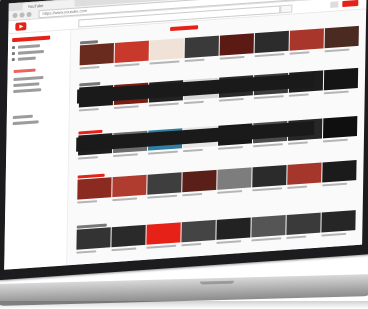  I want to click on reload-icon, so click(29, 14).